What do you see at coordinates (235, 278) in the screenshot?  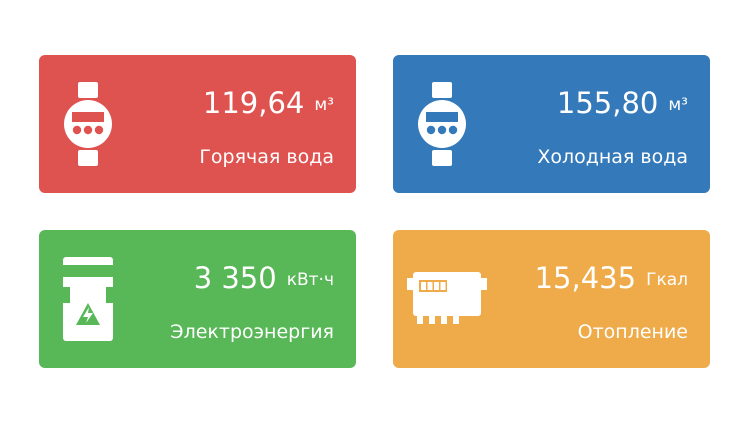 I see `reading-value: 3 350` at bounding box center [235, 278].